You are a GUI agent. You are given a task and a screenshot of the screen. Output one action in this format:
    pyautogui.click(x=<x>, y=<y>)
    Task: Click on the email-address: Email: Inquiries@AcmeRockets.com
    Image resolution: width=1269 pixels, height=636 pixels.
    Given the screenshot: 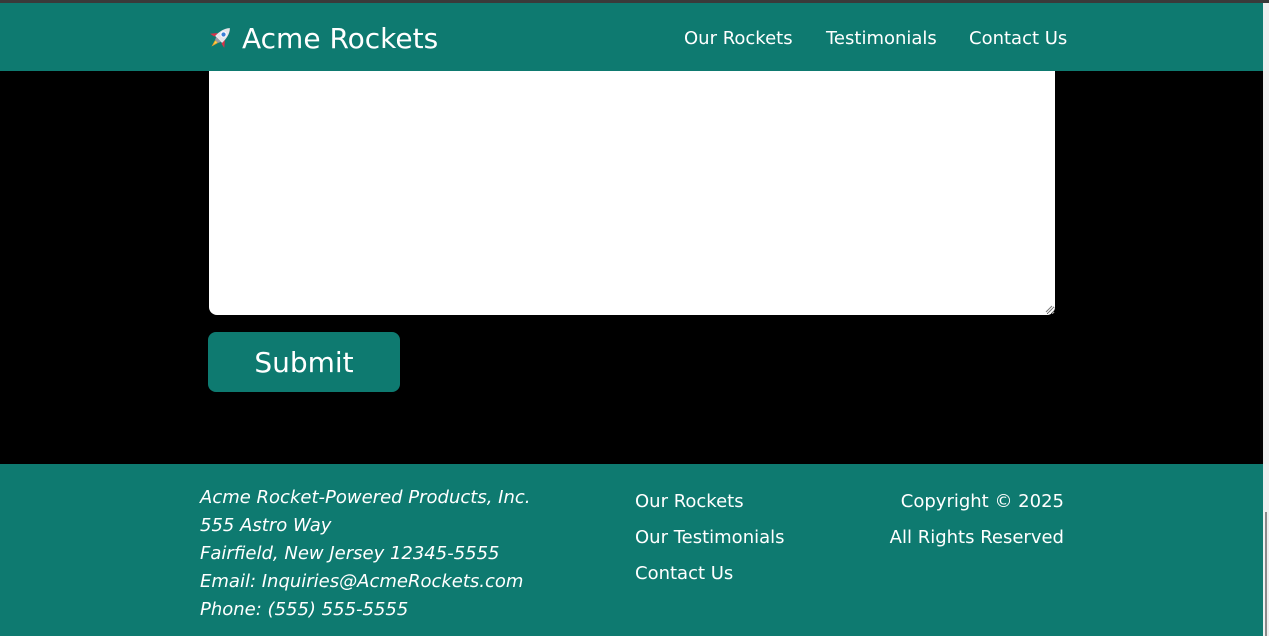 What is the action you would take?
    pyautogui.click(x=365, y=582)
    